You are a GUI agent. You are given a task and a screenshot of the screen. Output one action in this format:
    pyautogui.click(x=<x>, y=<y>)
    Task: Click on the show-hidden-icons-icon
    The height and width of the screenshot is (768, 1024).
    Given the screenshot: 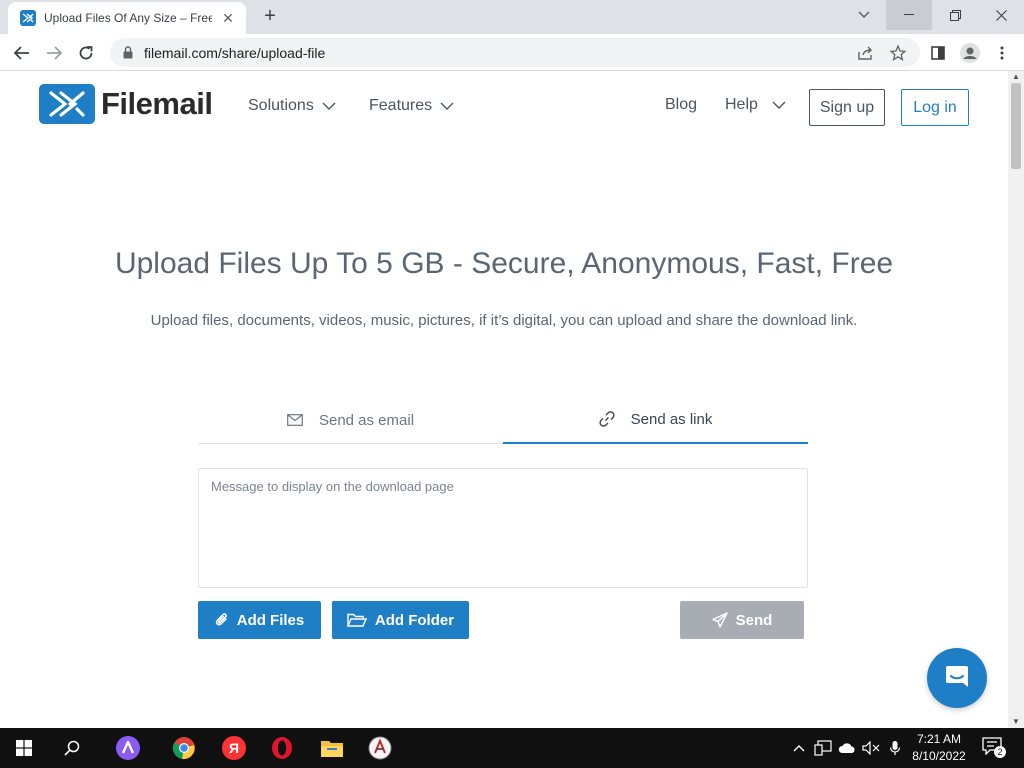 What is the action you would take?
    pyautogui.click(x=799, y=748)
    